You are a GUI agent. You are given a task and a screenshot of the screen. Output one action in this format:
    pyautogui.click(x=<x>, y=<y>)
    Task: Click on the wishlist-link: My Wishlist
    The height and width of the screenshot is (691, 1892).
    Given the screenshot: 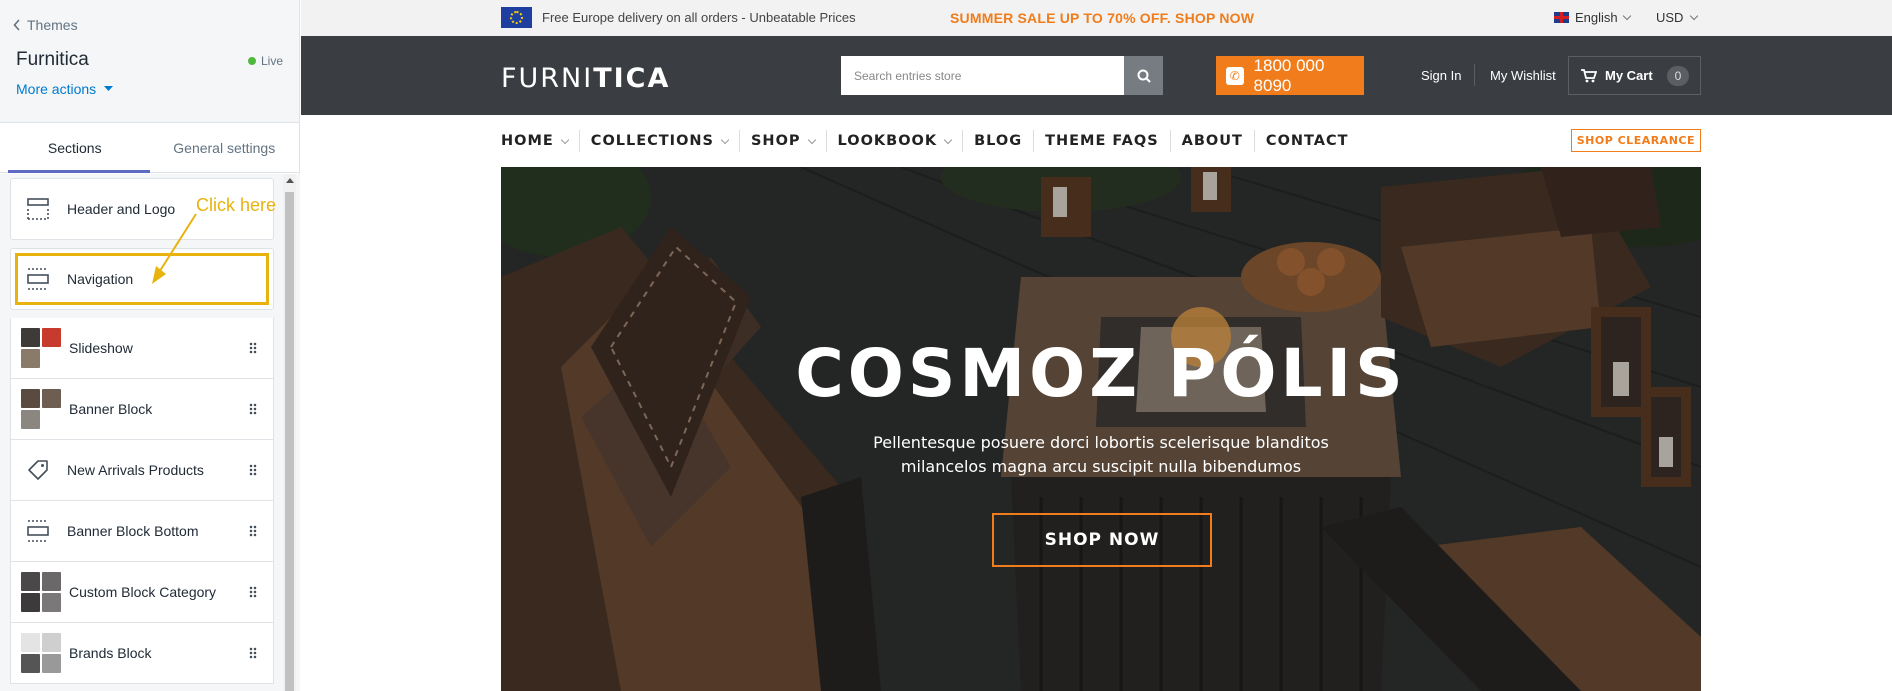 What is the action you would take?
    pyautogui.click(x=1523, y=75)
    